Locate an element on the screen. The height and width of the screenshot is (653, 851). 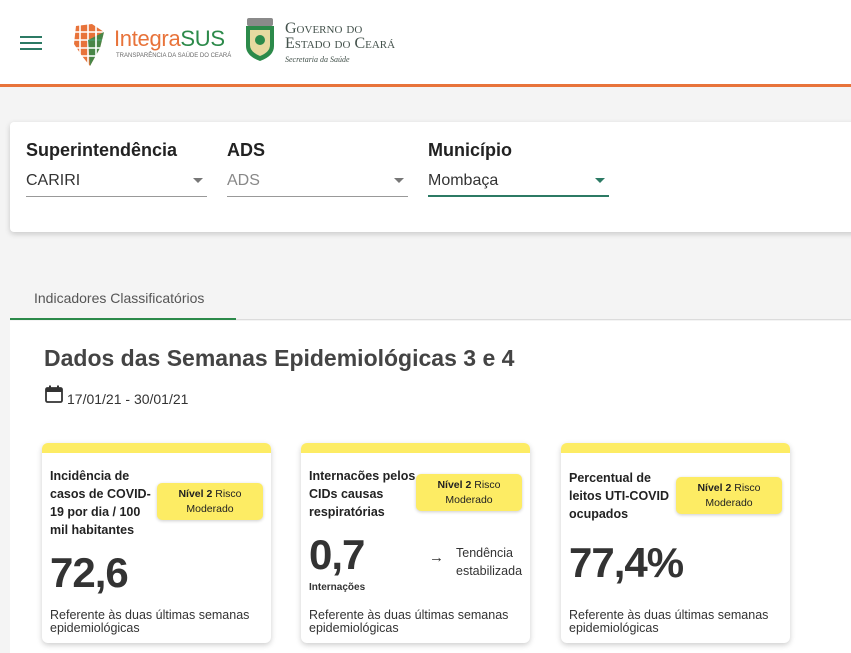
tab-indicadores-classificatorios: Indicadores Classificatórios is located at coordinates (123, 299).